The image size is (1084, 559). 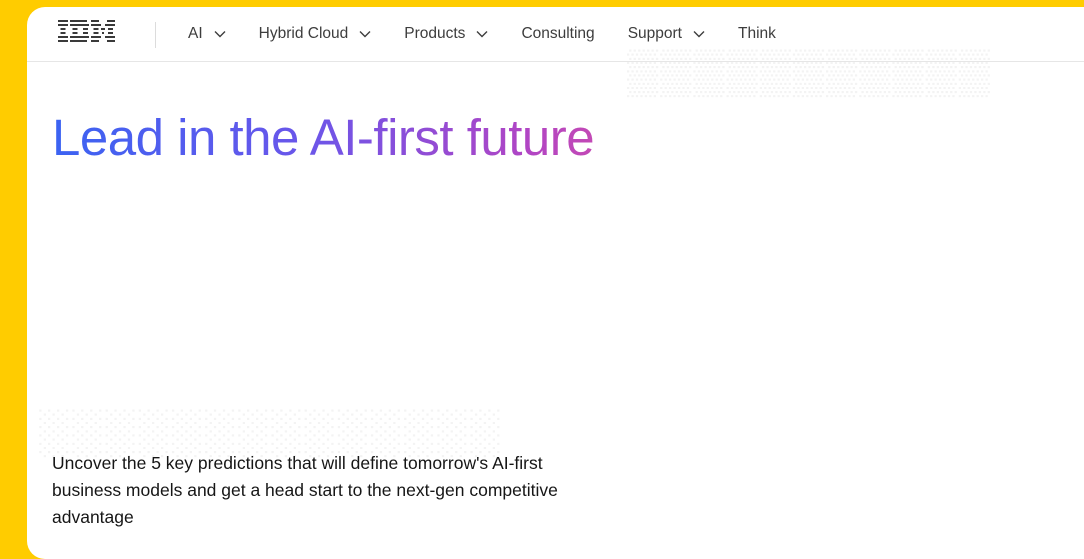 What do you see at coordinates (155, 35) in the screenshot?
I see `nav-divider` at bounding box center [155, 35].